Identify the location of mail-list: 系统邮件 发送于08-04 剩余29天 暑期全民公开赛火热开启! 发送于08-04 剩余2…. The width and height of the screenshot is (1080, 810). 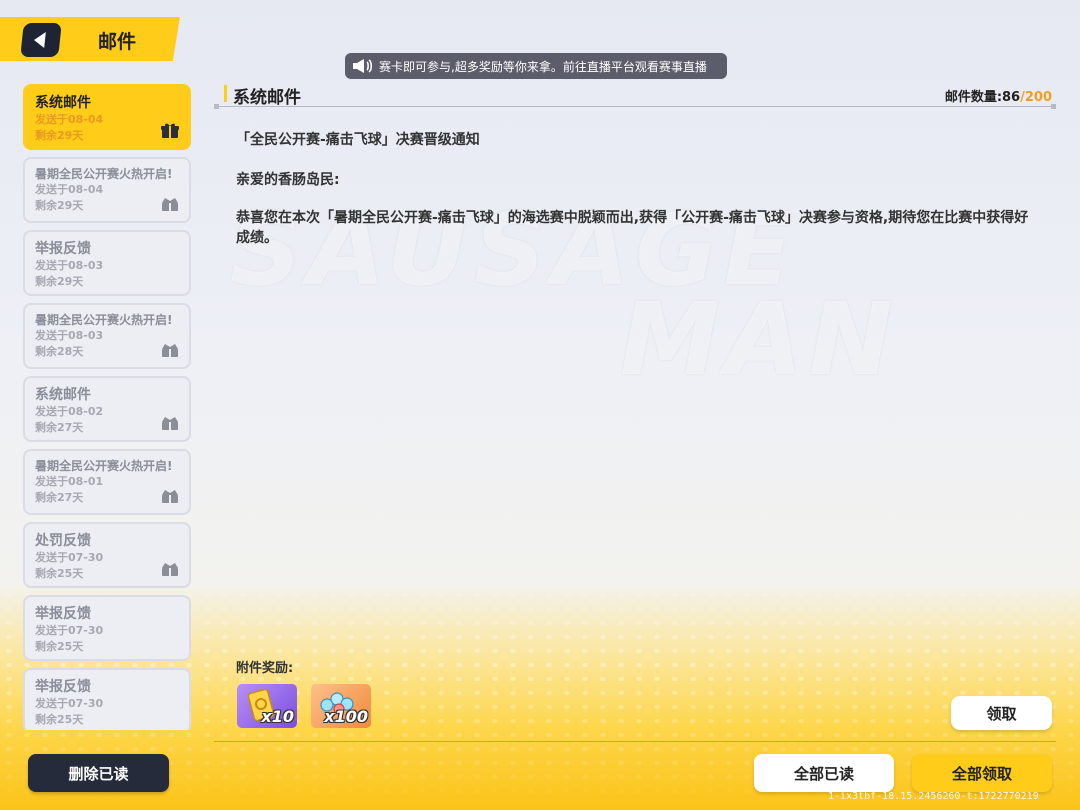
(107, 407).